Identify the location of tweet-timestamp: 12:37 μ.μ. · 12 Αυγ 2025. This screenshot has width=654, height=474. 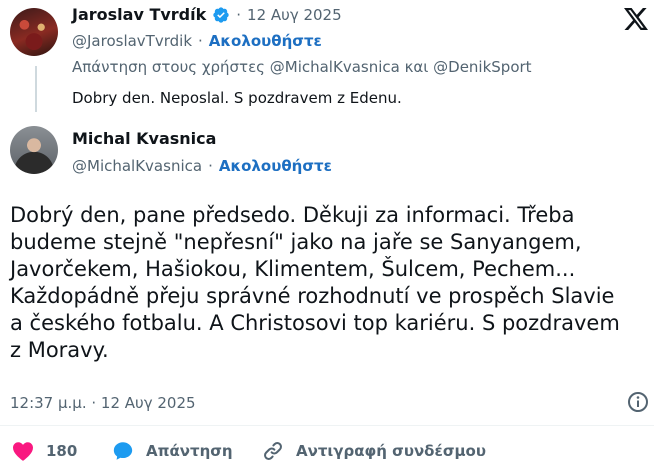
(103, 403).